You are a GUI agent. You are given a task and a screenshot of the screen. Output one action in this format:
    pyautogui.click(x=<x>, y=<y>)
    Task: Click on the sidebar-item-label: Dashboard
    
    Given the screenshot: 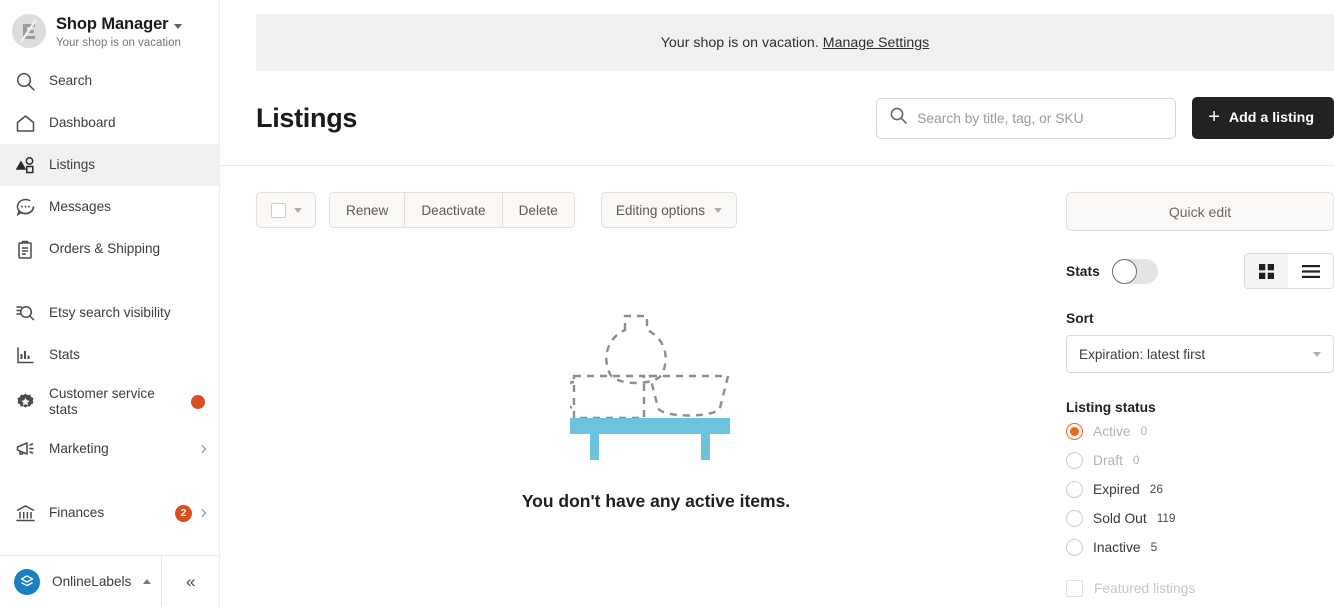 What is the action you would take?
    pyautogui.click(x=82, y=122)
    